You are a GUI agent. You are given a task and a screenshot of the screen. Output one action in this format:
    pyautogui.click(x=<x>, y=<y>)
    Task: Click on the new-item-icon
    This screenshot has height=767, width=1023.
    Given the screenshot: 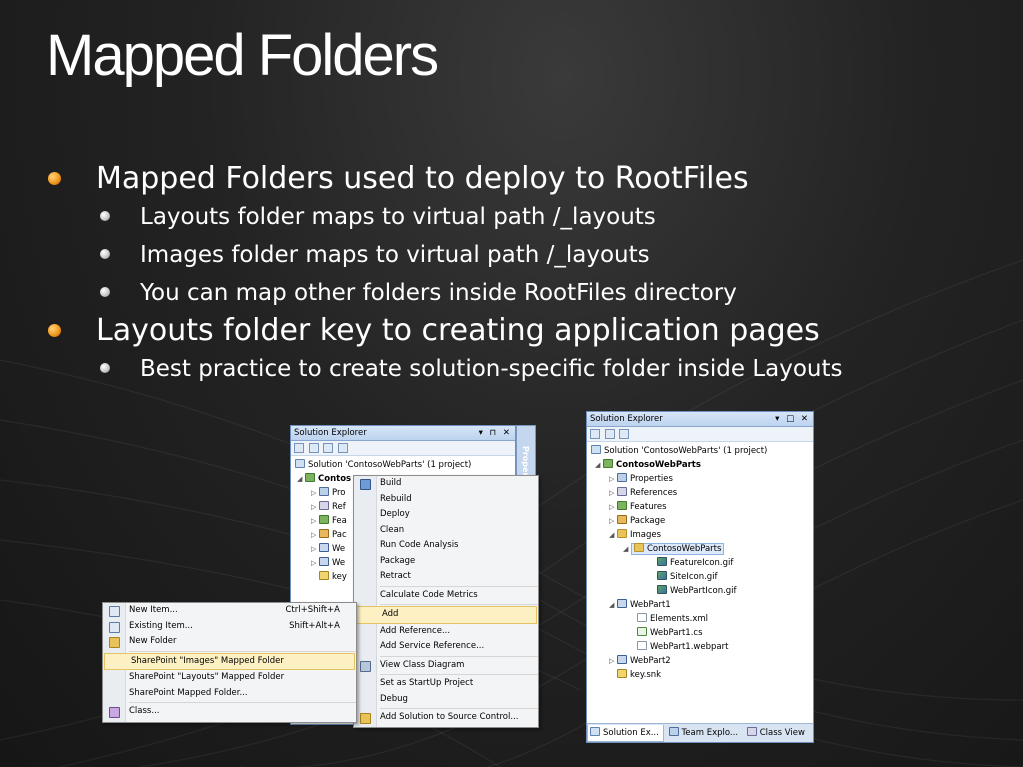 What is the action you would take?
    pyautogui.click(x=114, y=611)
    